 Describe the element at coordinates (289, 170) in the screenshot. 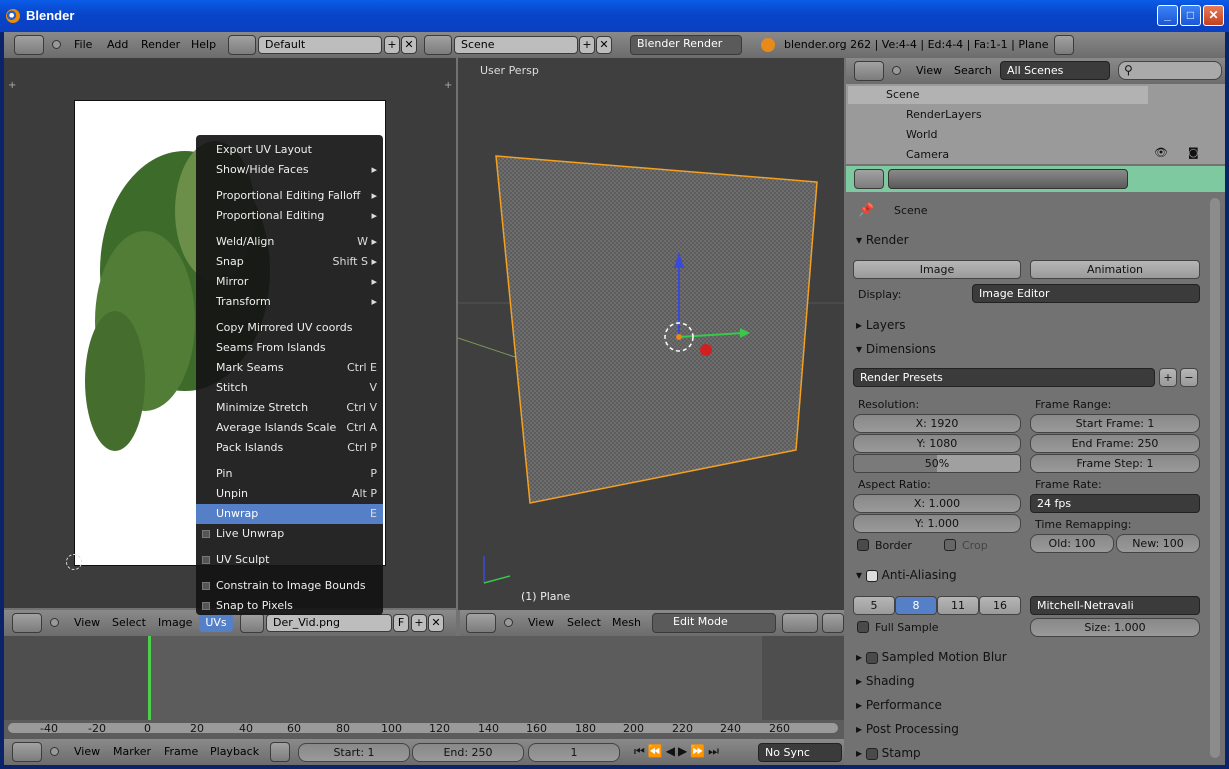

I see `menu-item-show-hide-faces: Show/Hide Faces ▸` at that location.